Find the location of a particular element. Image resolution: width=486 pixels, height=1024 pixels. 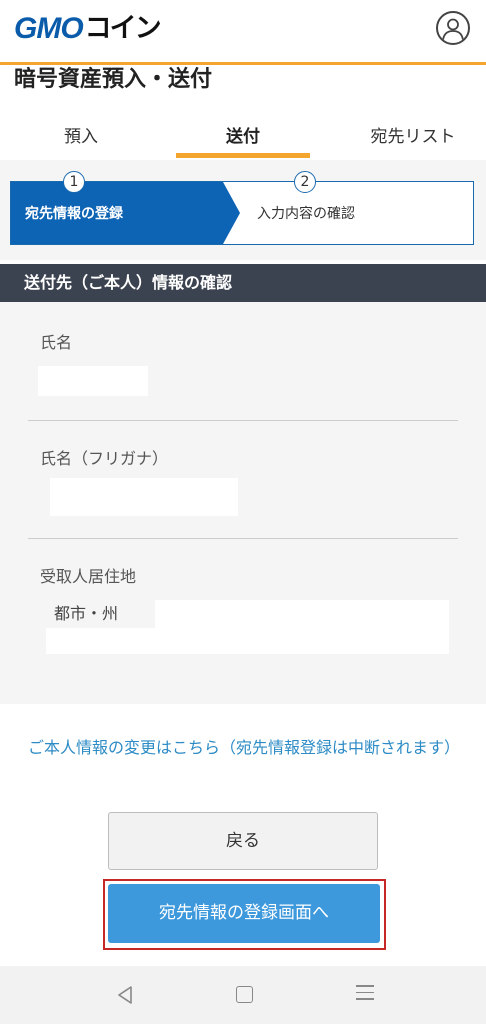

triangle-back-icon is located at coordinates (125, 995).